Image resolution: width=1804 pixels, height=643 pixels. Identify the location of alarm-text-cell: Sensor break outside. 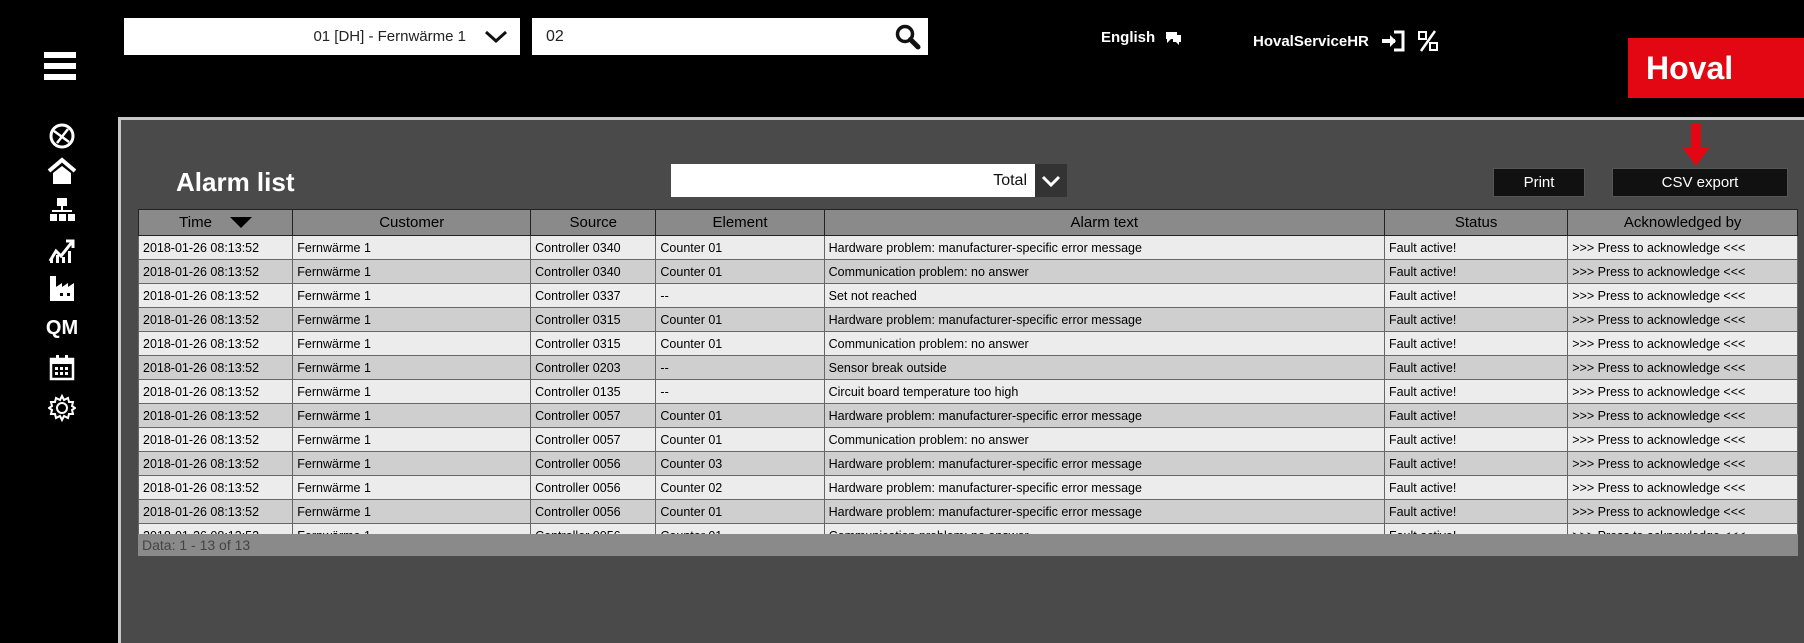
(1104, 367).